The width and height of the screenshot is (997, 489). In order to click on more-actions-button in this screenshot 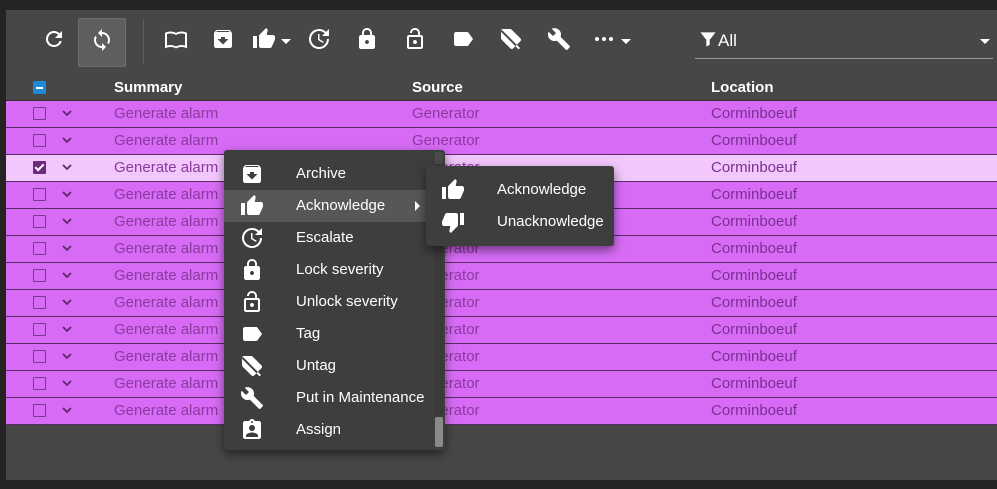, I will do `click(611, 41)`.